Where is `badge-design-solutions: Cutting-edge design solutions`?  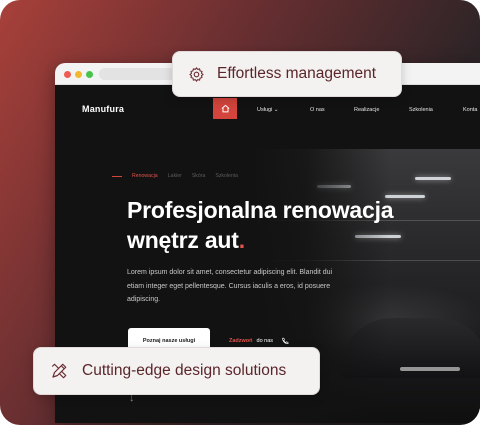
badge-design-solutions: Cutting-edge design solutions is located at coordinates (176, 371).